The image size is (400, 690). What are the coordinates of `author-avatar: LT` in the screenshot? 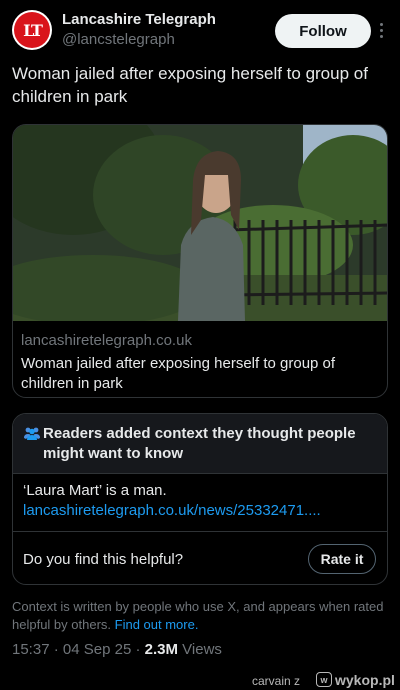 It's located at (32, 30).